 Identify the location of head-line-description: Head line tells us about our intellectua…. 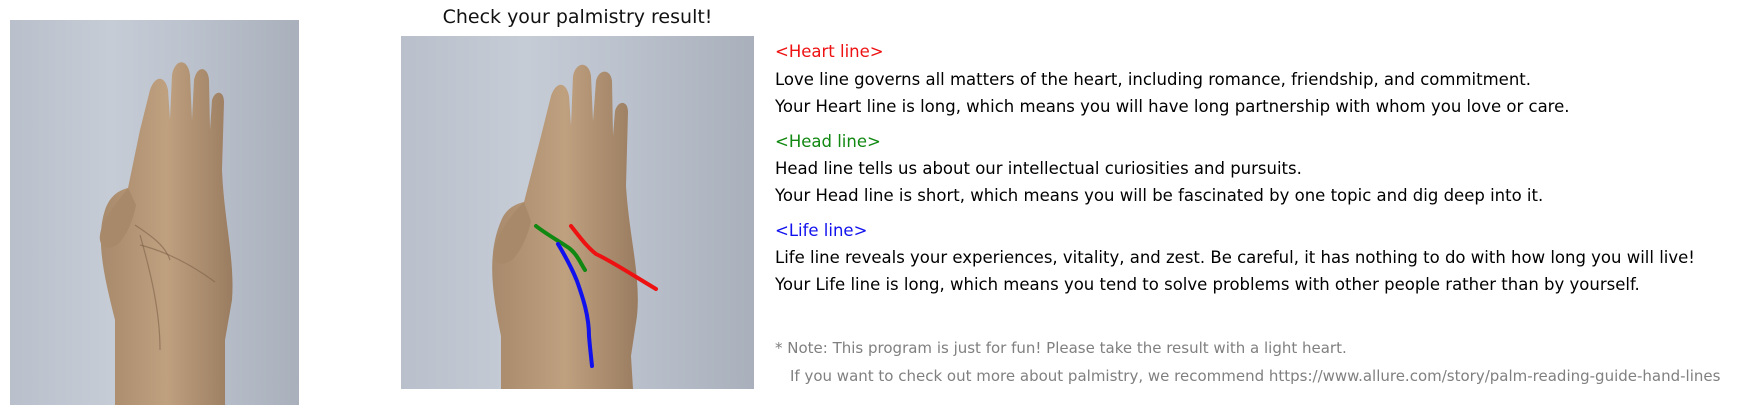
(1038, 168).